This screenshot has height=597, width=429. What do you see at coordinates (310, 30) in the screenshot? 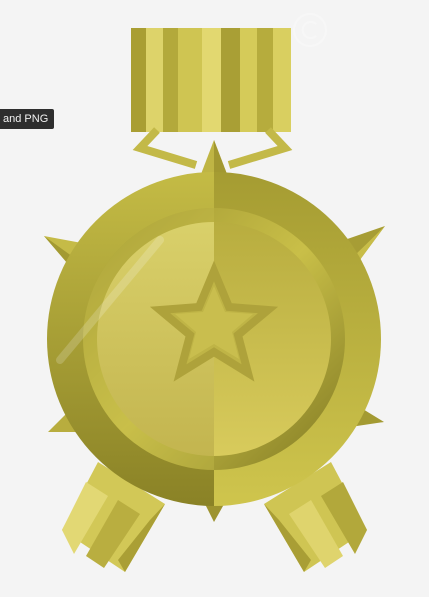
I see `copyright-icon` at bounding box center [310, 30].